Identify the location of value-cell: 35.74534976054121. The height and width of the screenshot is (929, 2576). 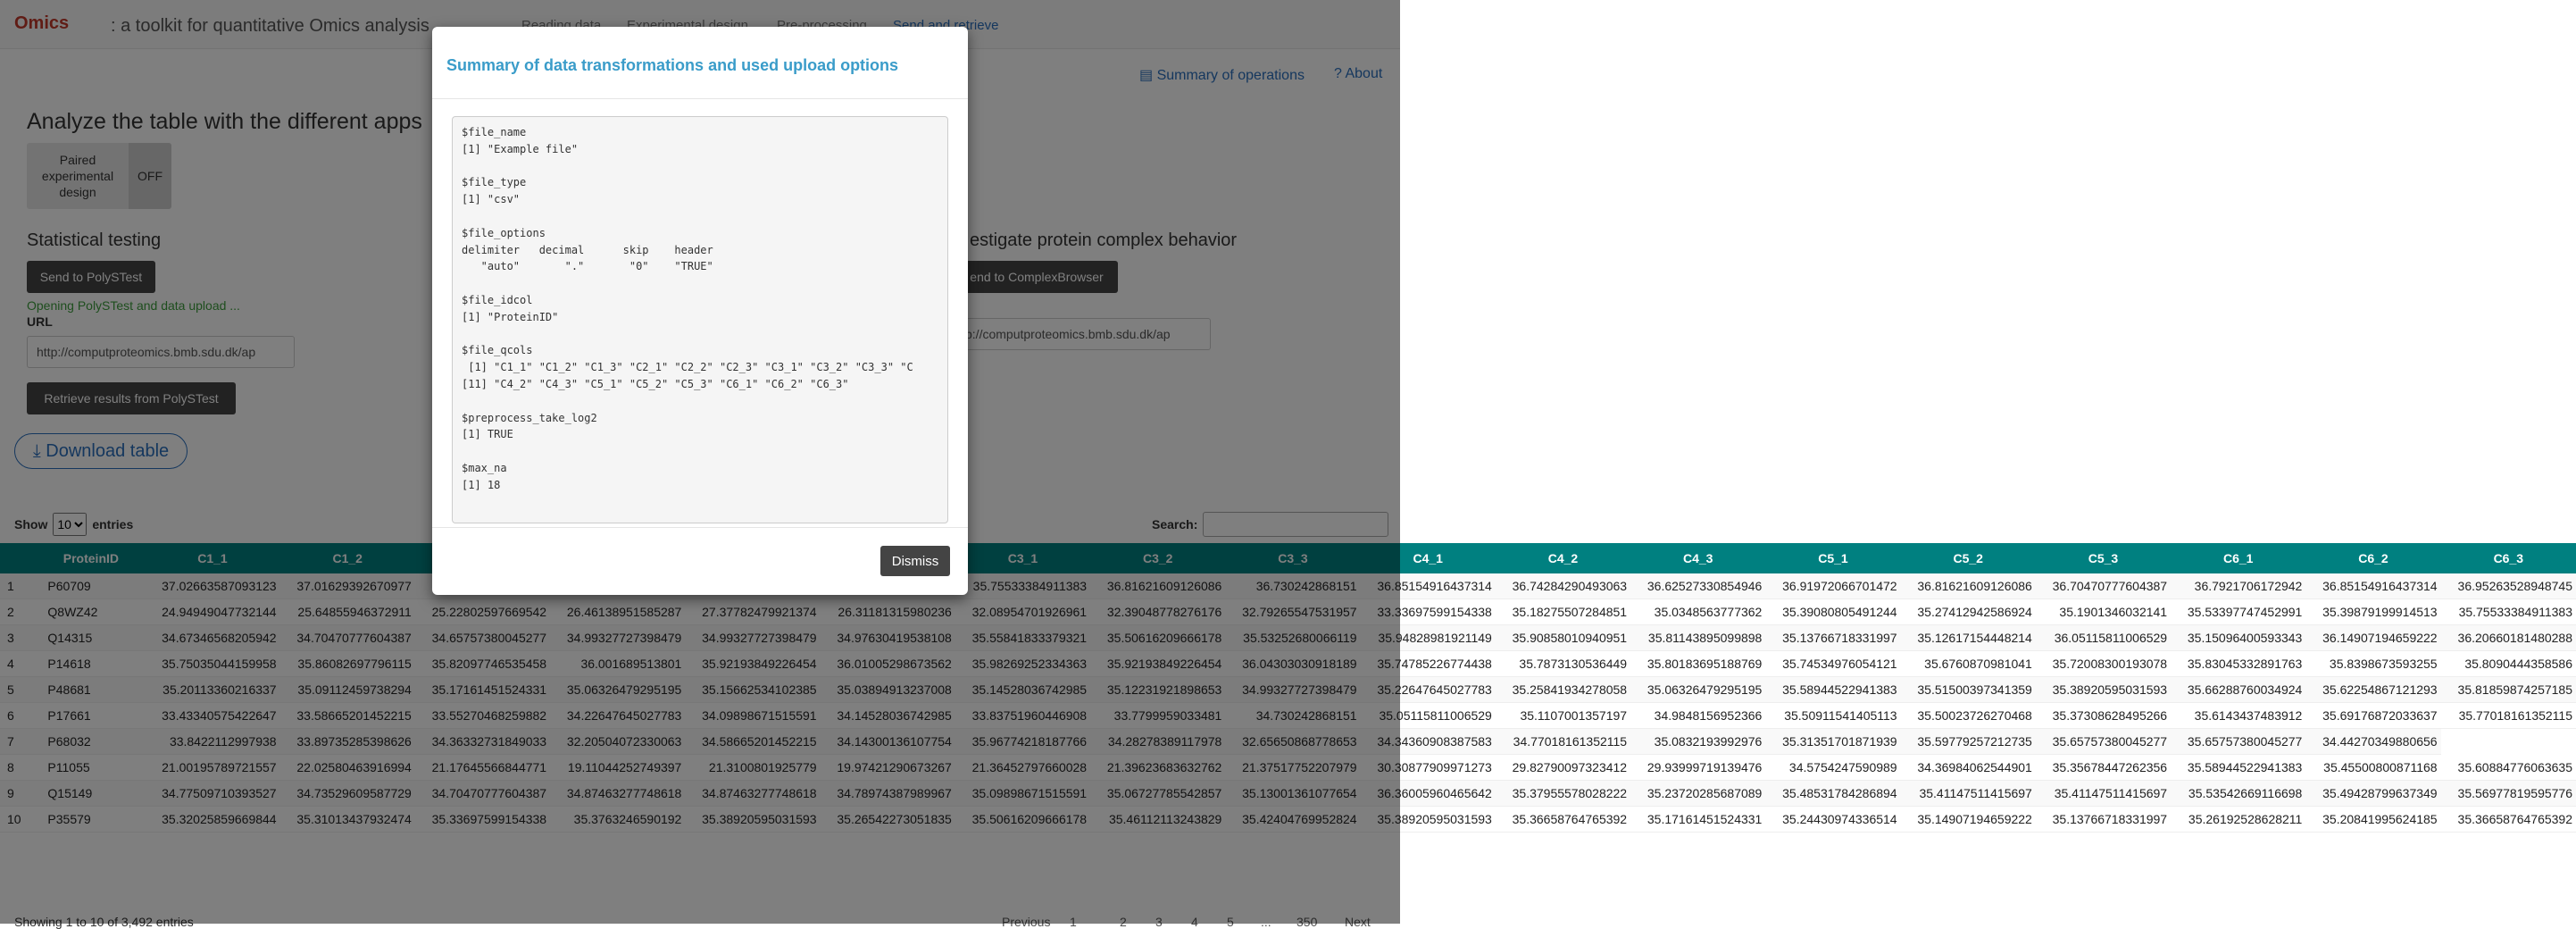
(1833, 664).